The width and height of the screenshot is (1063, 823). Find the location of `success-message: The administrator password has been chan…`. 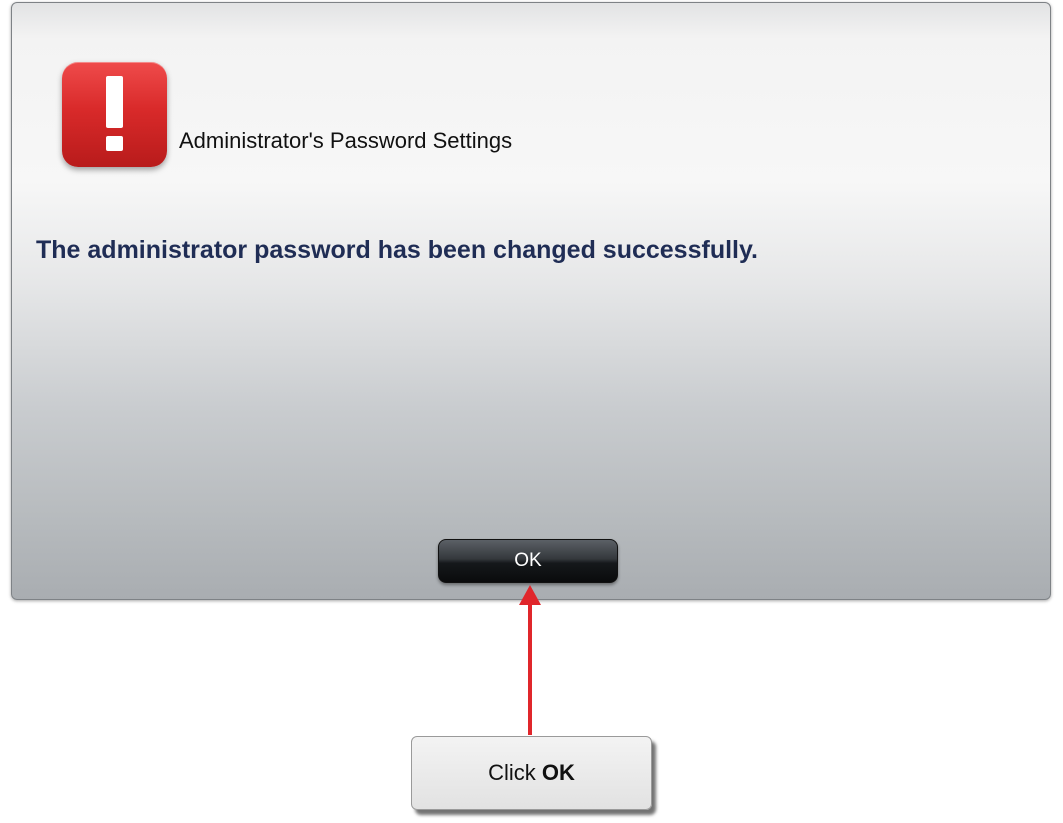

success-message: The administrator password has been chan… is located at coordinates (397, 250).